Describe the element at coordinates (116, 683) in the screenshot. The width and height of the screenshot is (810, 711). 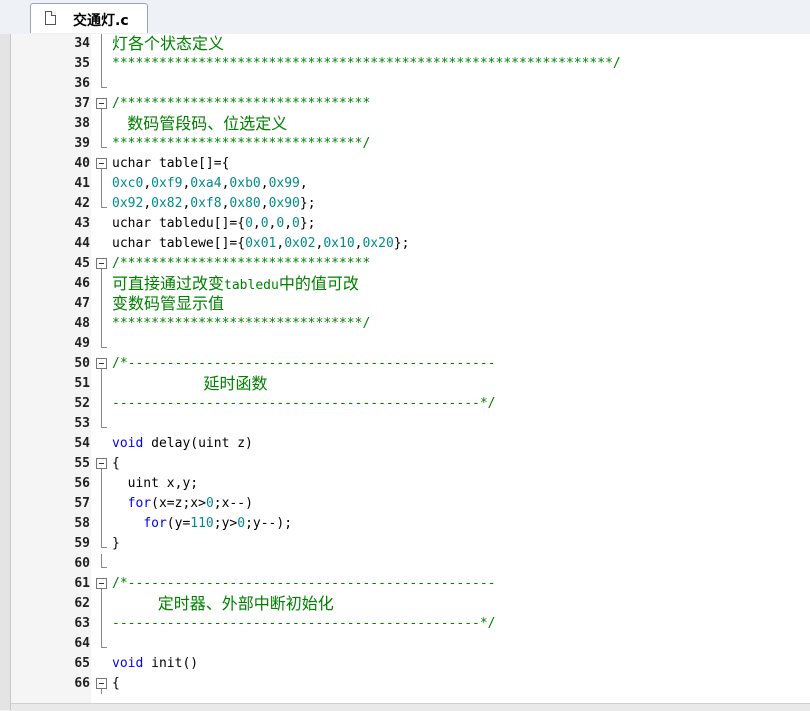
I see `code-token: {` at that location.